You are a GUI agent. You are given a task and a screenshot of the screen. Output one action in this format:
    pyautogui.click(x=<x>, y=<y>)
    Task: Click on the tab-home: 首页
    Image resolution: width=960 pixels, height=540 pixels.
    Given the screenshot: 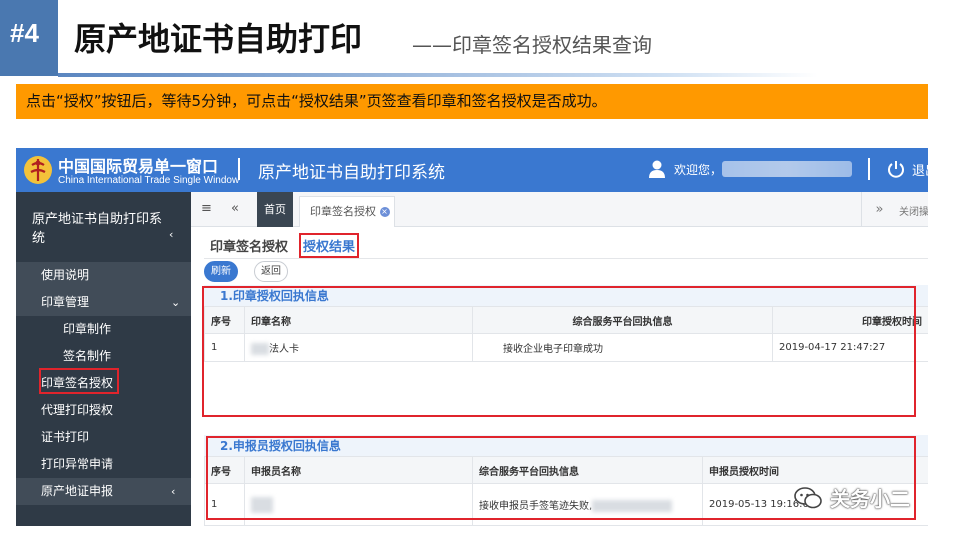 What is the action you would take?
    pyautogui.click(x=275, y=209)
    